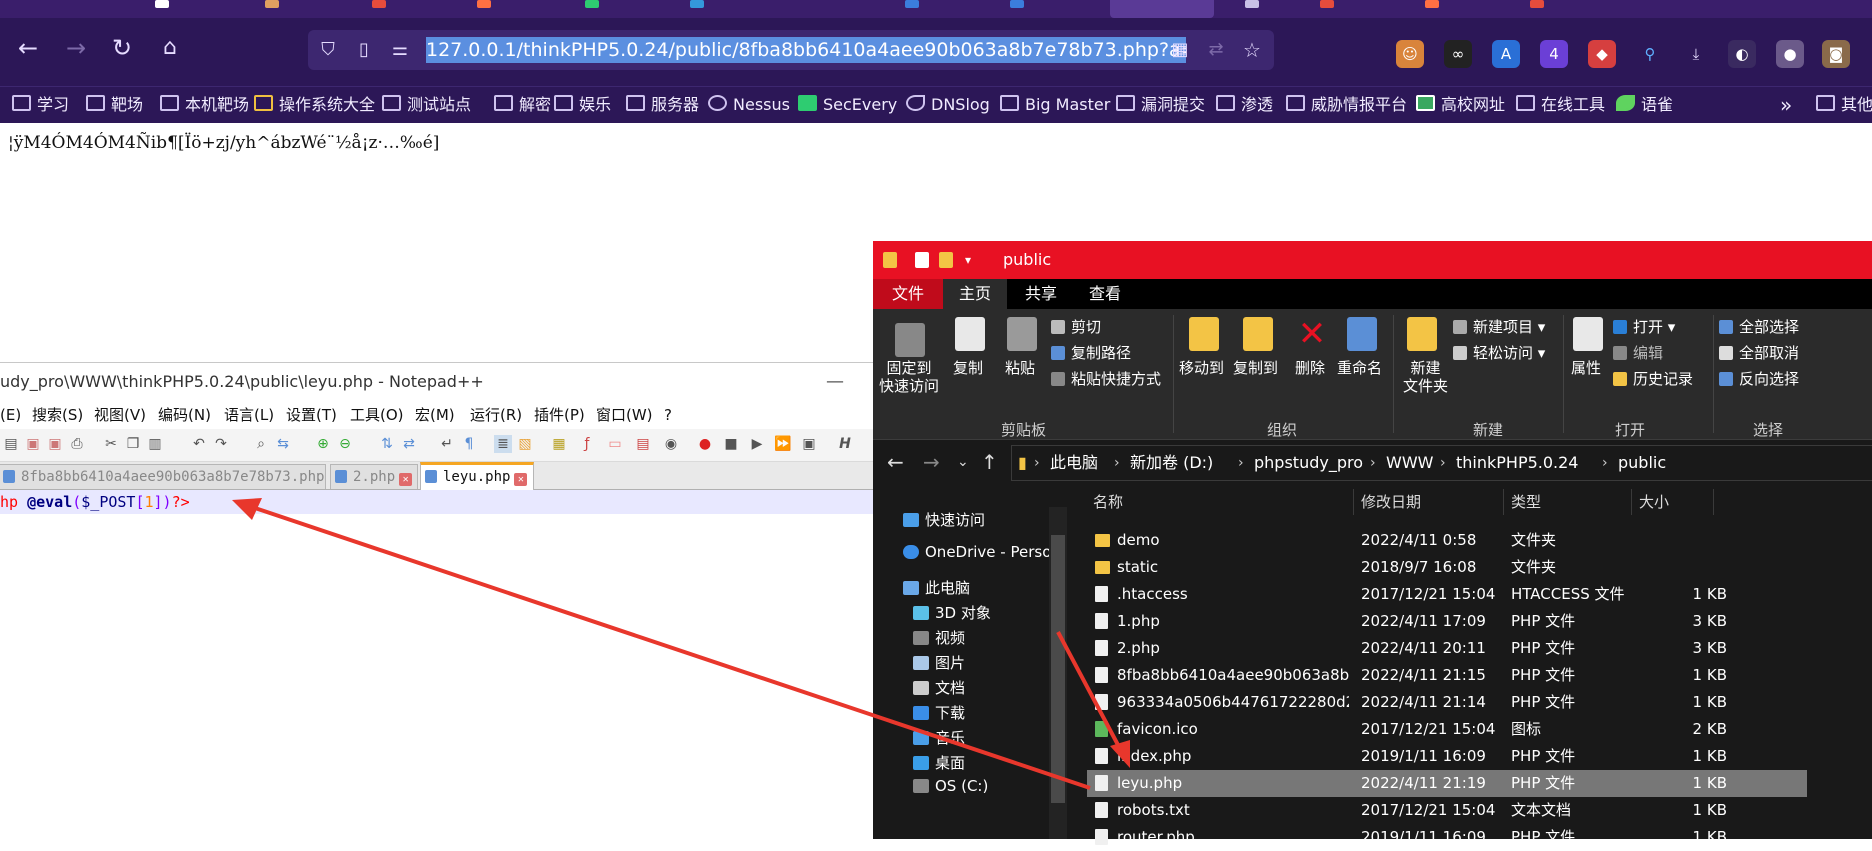 The image size is (1872, 851). Describe the element at coordinates (1204, 334) in the screenshot. I see `move-to-icon` at that location.